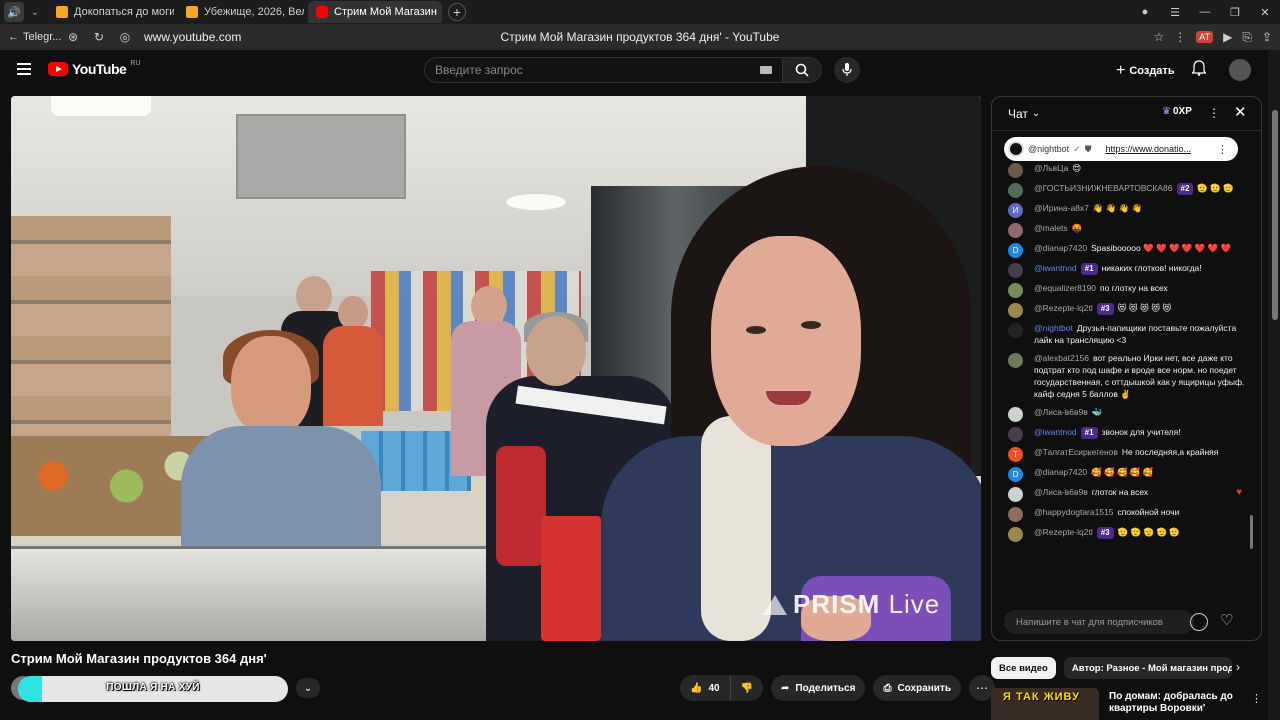 The width and height of the screenshot is (1280, 720). I want to click on chat-author-name: @Ирина-а8х7, so click(1061, 208).